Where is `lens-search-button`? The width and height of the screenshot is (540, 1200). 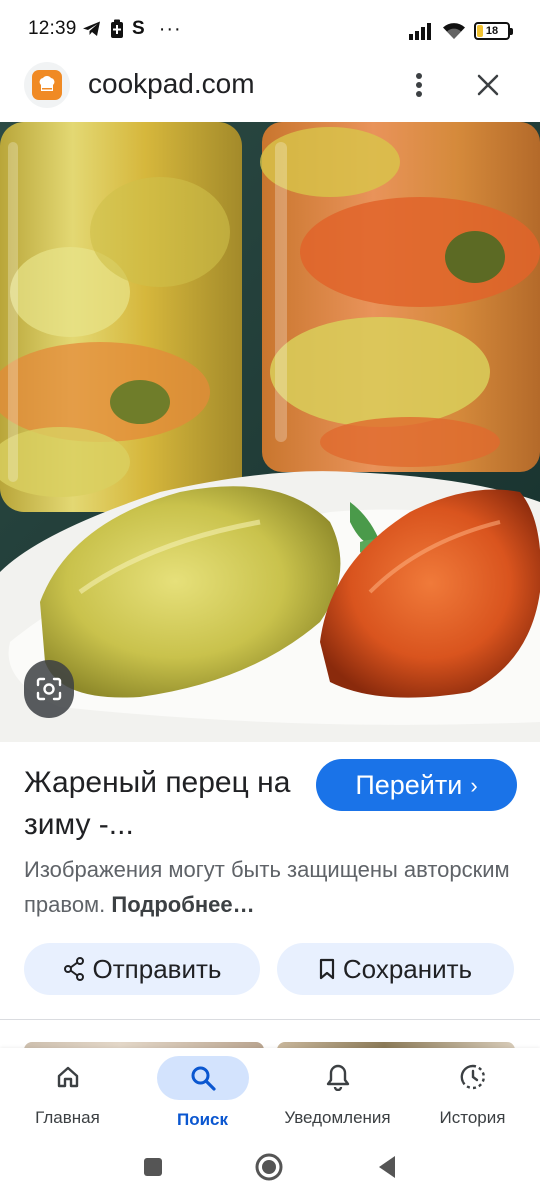
lens-search-button is located at coordinates (49, 689).